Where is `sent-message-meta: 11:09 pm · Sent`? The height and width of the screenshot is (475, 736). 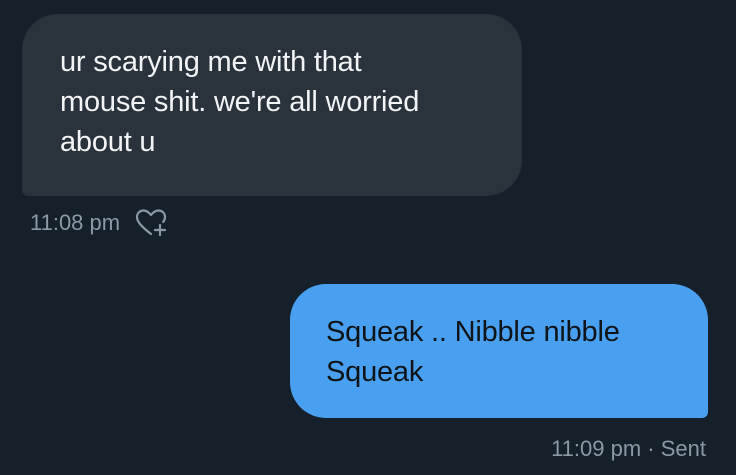 sent-message-meta: 11:09 pm · Sent is located at coordinates (628, 449).